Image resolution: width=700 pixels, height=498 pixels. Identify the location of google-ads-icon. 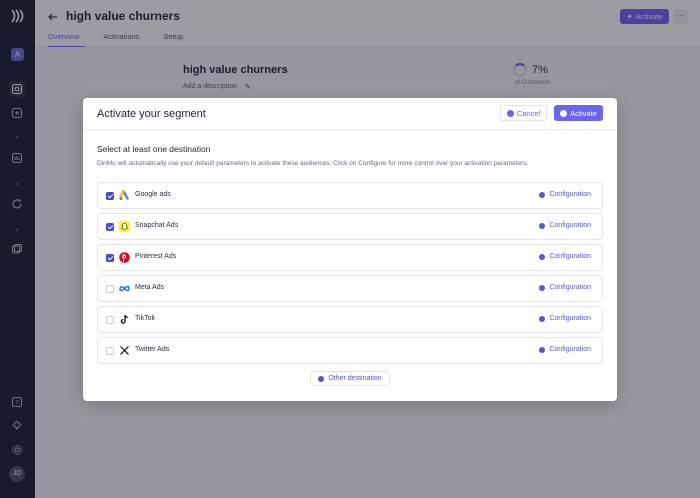
(124, 195).